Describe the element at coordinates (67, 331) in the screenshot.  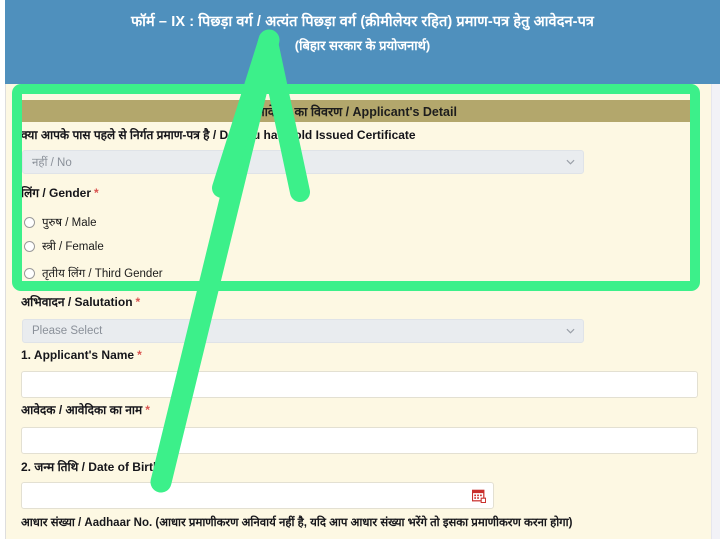
I see `salutation-value: Please Select` at that location.